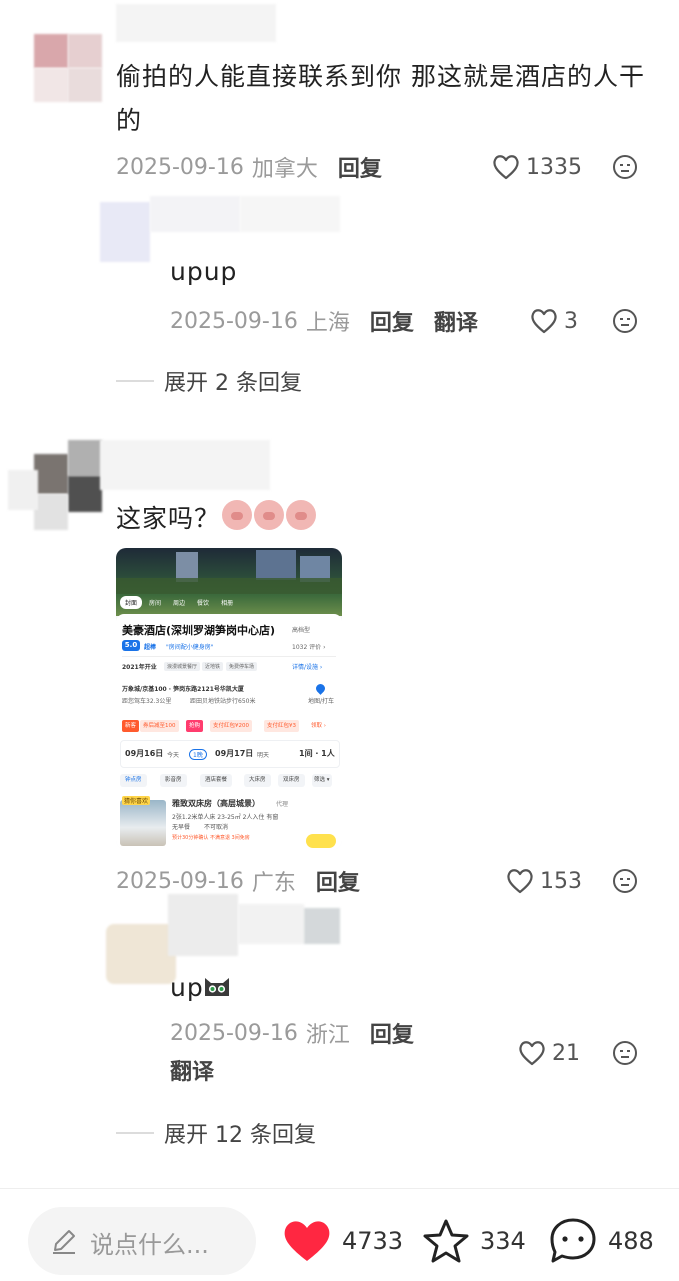  Describe the element at coordinates (474, 1241) in the screenshot. I see `favorite-button: 334` at that location.